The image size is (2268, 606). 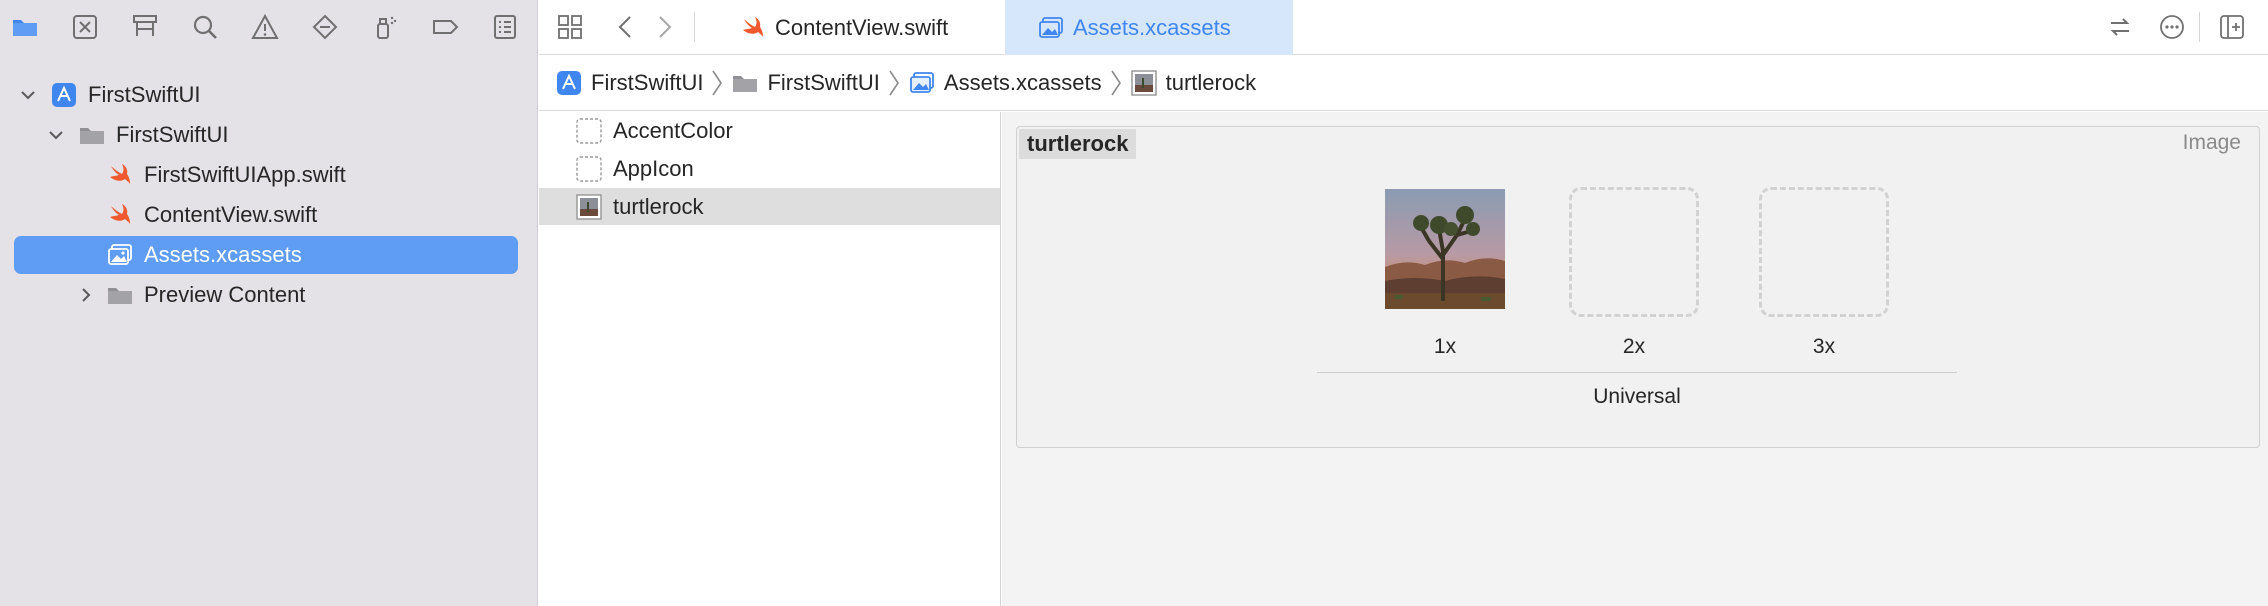 What do you see at coordinates (769, 168) in the screenshot?
I see `asset-item-appicon: AppIcon` at bounding box center [769, 168].